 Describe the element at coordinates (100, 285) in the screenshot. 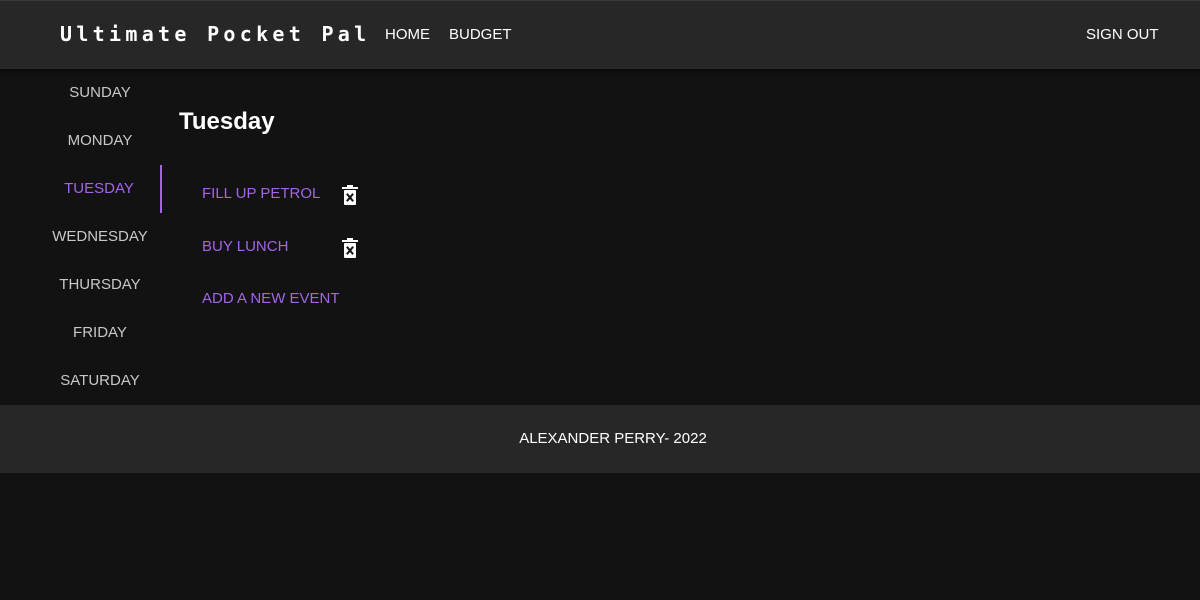

I see `sidebar-item-thursday: THURSDAY` at that location.